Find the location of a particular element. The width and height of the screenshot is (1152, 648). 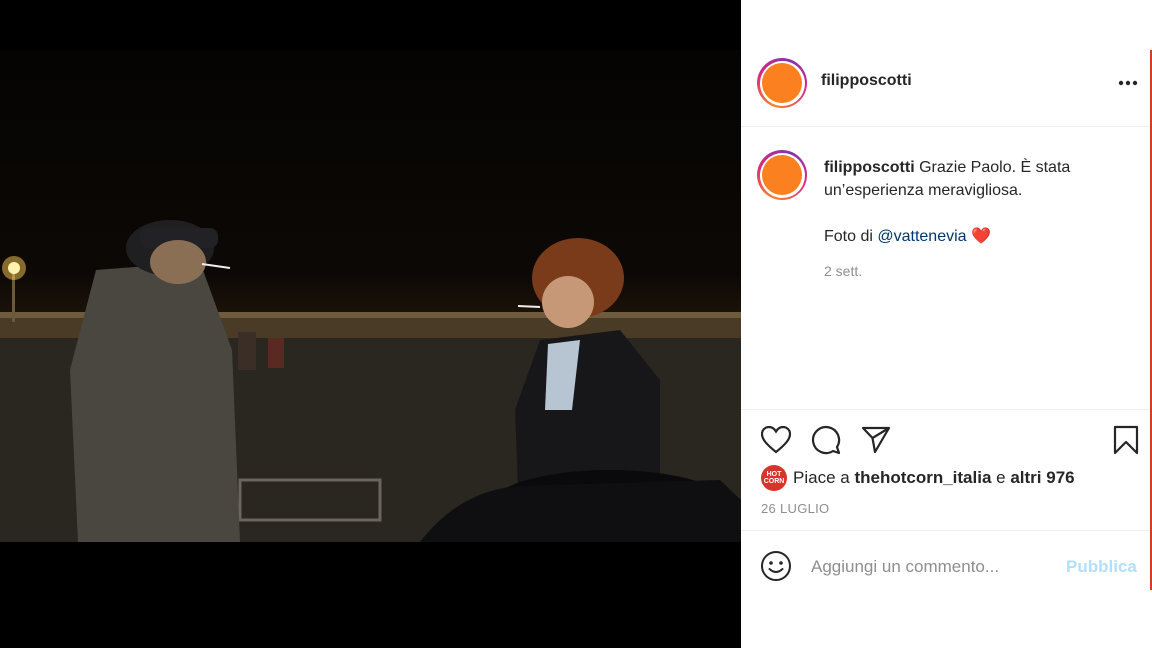

comment-input is located at coordinates (936, 567).